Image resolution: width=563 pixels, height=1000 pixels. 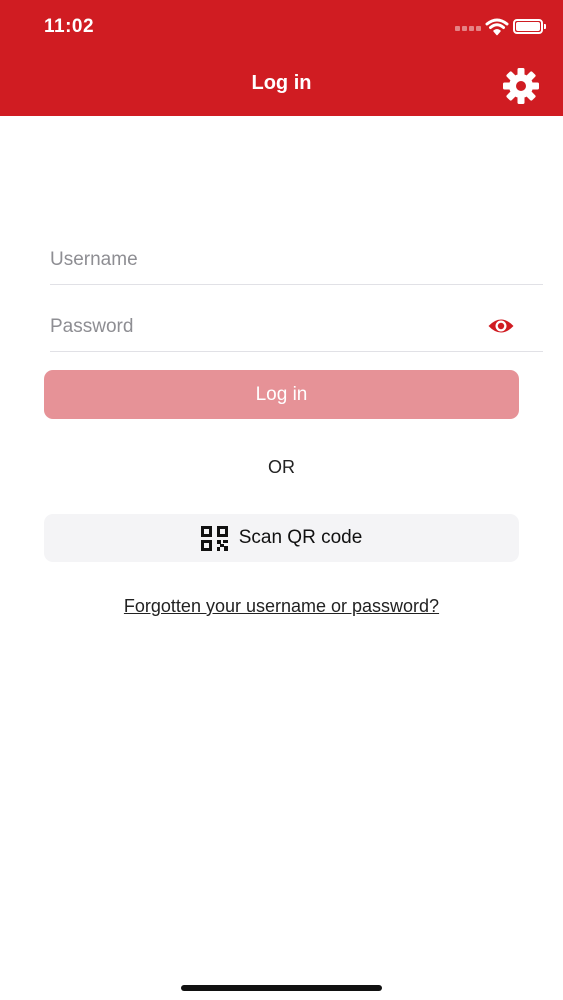 I want to click on username-field, so click(x=296, y=260).